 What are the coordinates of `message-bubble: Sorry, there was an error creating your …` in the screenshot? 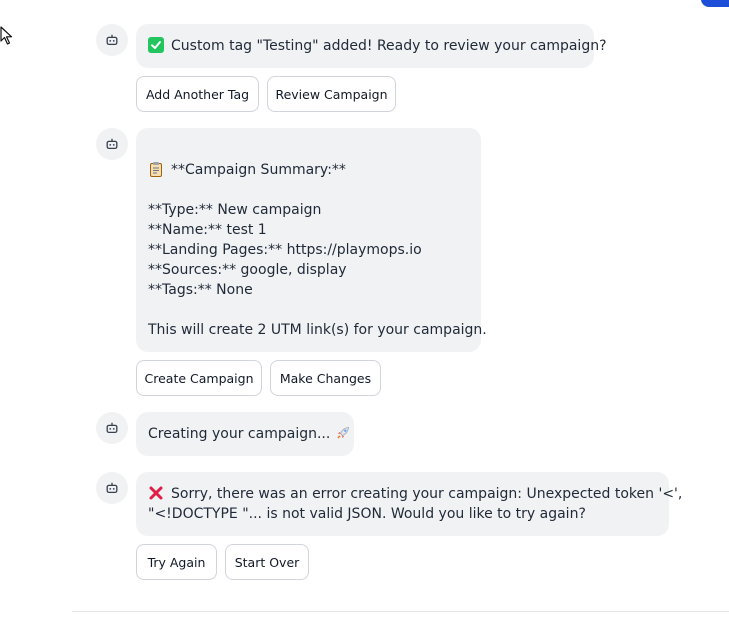 It's located at (409, 504).